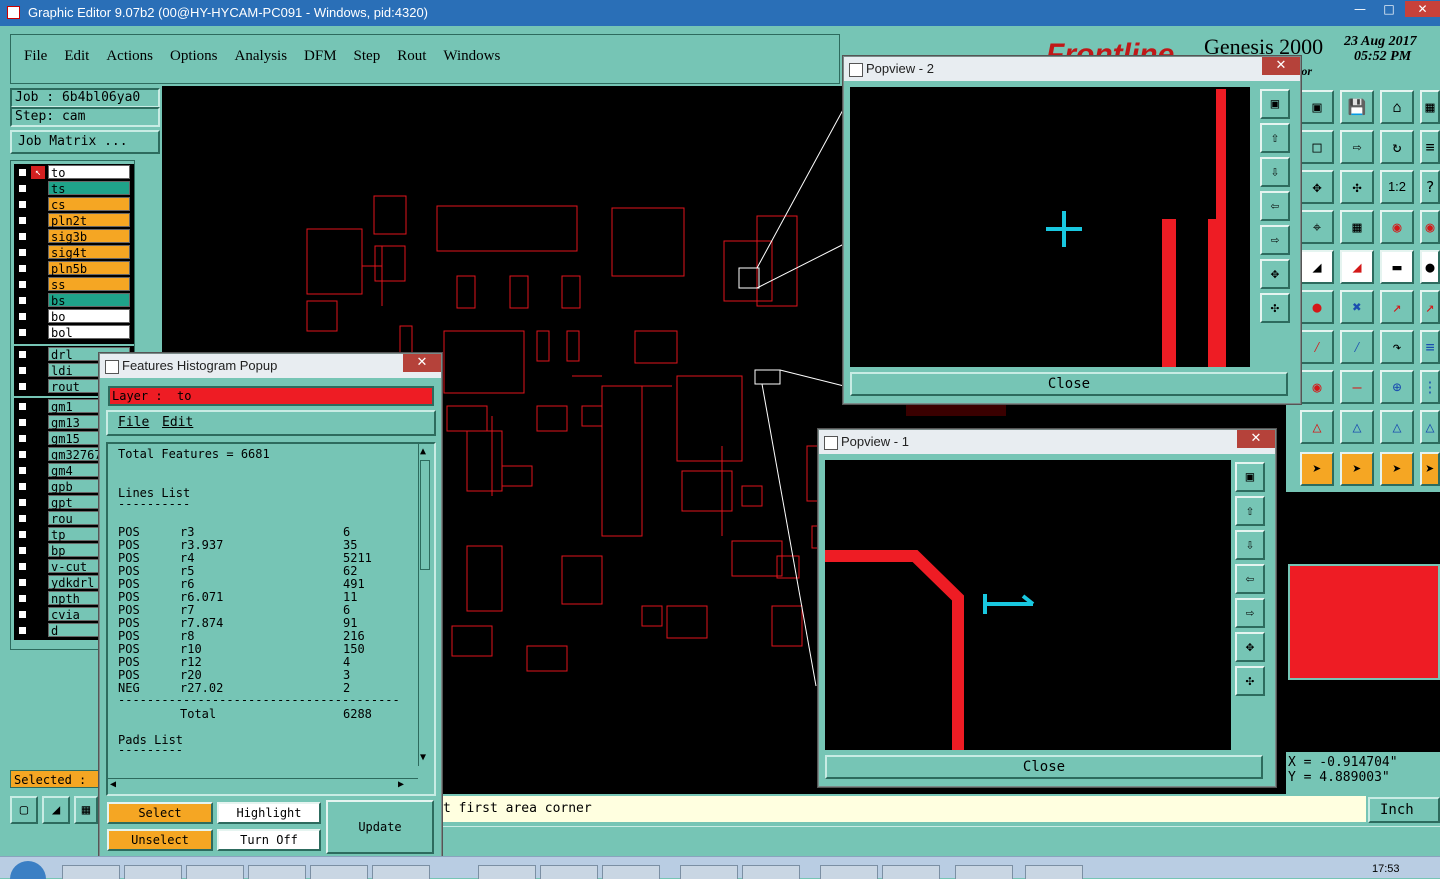 The image size is (1440, 879). Describe the element at coordinates (1397, 427) in the screenshot. I see `arrow-c-icon: △` at that location.